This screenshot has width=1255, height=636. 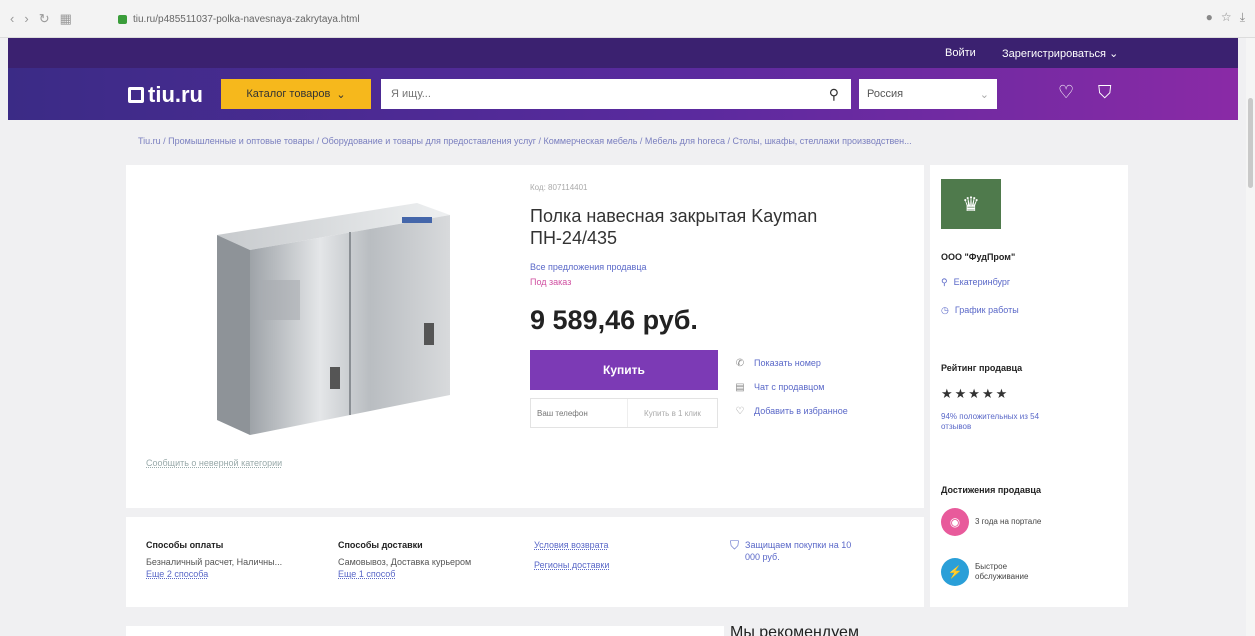 I want to click on cake-icon: ◉, so click(x=955, y=522).